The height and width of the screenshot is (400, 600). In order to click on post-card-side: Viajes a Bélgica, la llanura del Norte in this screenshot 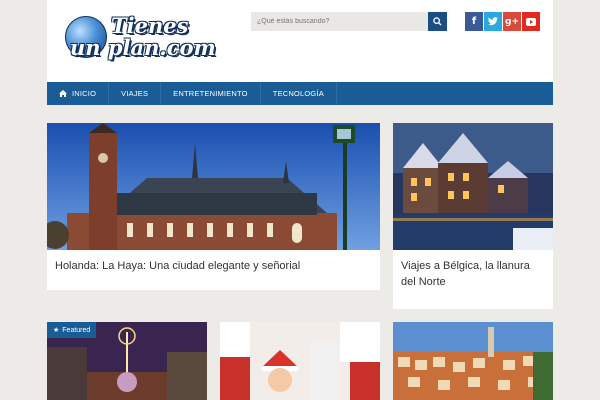, I will do `click(473, 216)`.